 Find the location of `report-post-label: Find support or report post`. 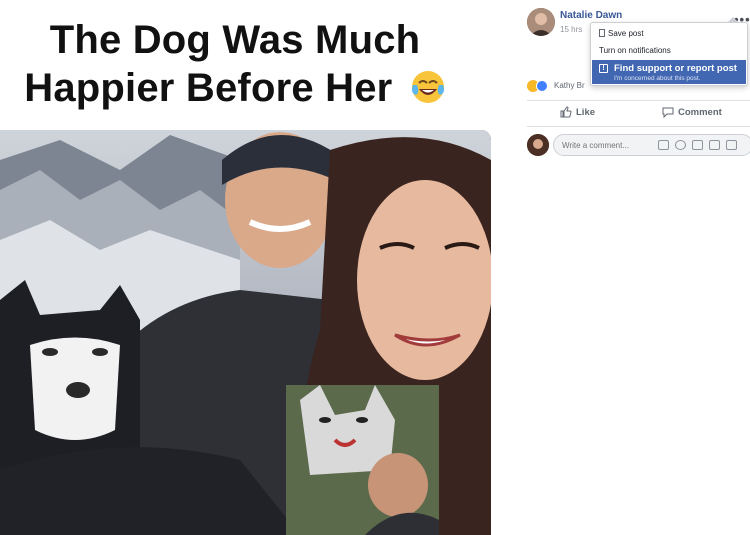

report-post-label: Find support or report post is located at coordinates (675, 68).